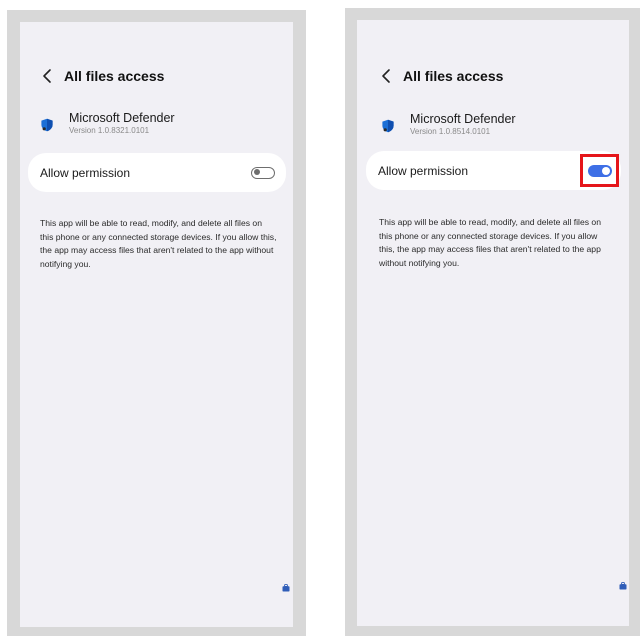 The height and width of the screenshot is (636, 640). I want to click on app-version: Version 1.0.8321.0101, so click(109, 130).